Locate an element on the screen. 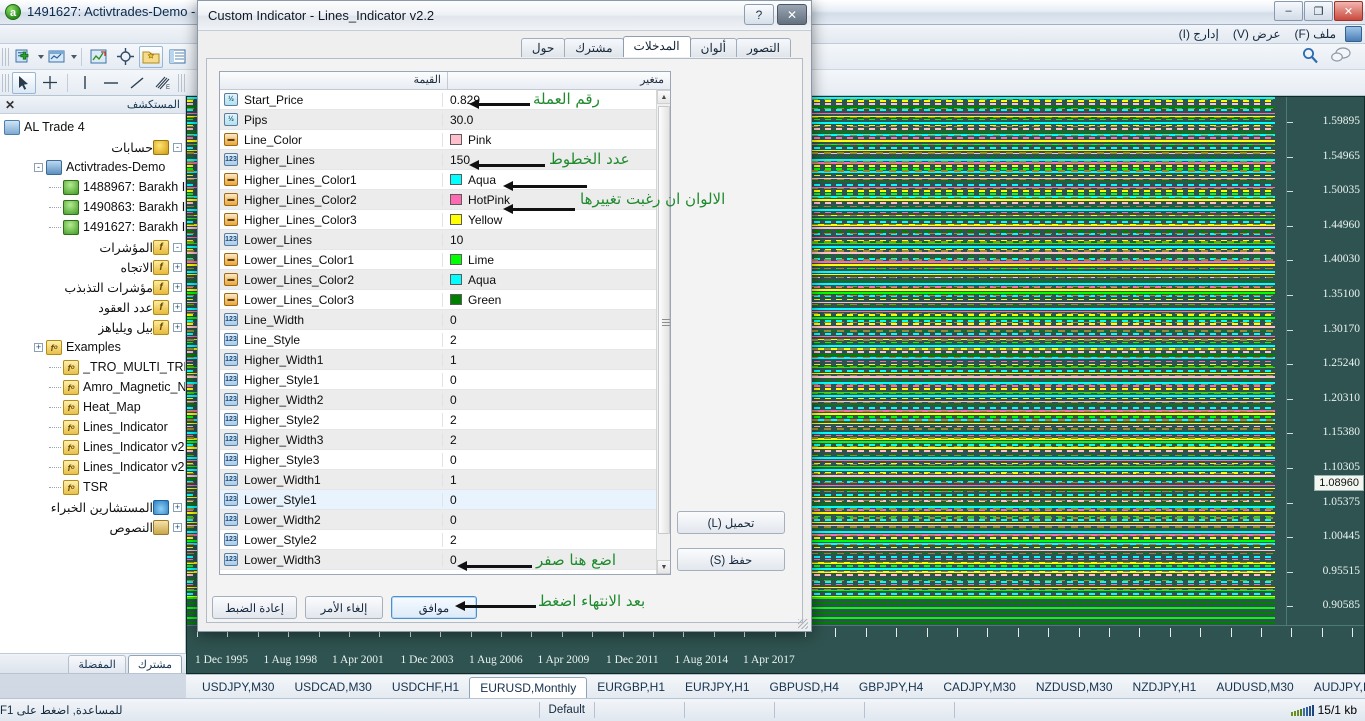  tree-node: AL Trade 4 is located at coordinates (92, 127).